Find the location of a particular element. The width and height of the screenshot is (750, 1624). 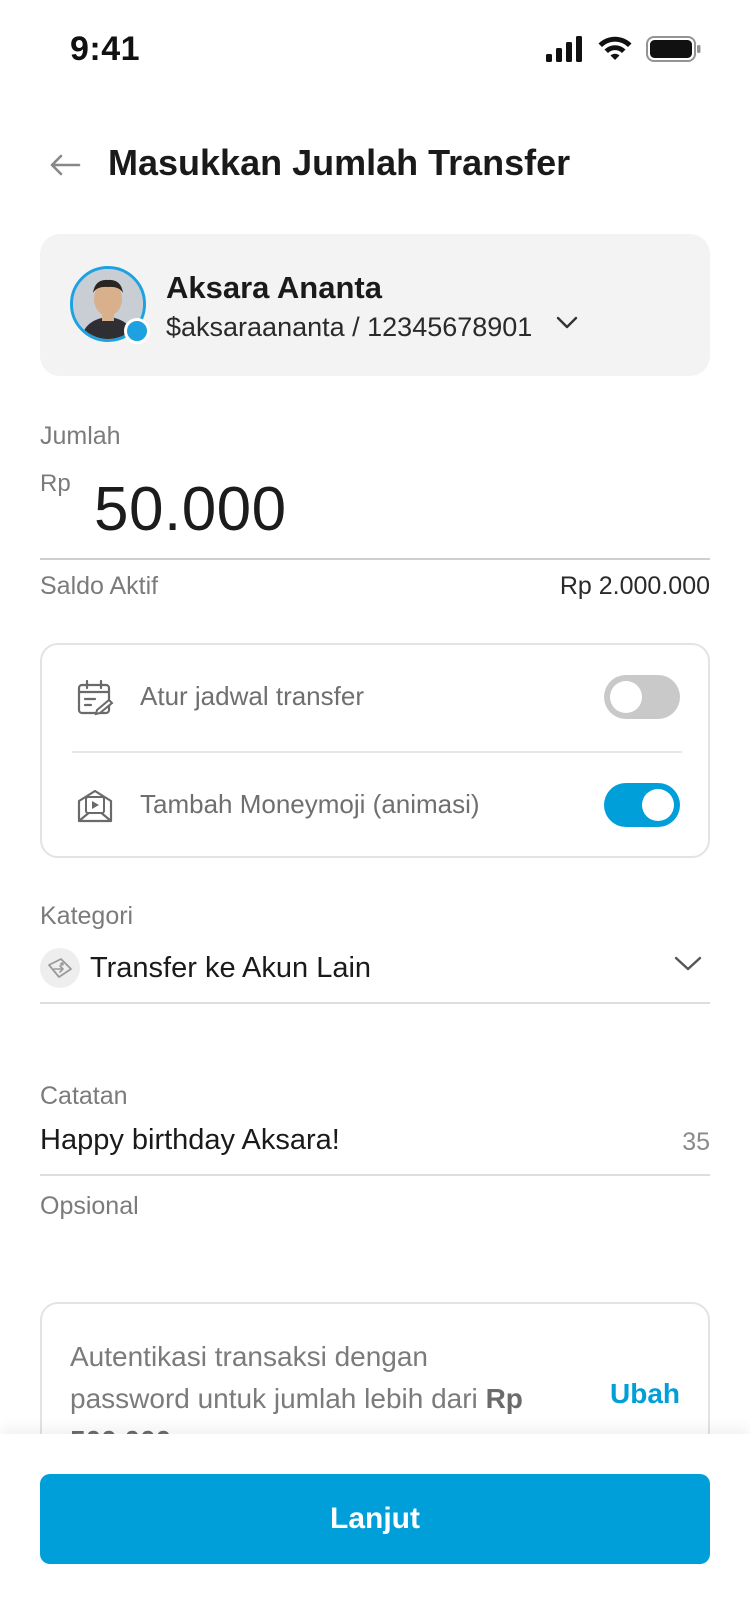

calendar-icon is located at coordinates (95, 697).